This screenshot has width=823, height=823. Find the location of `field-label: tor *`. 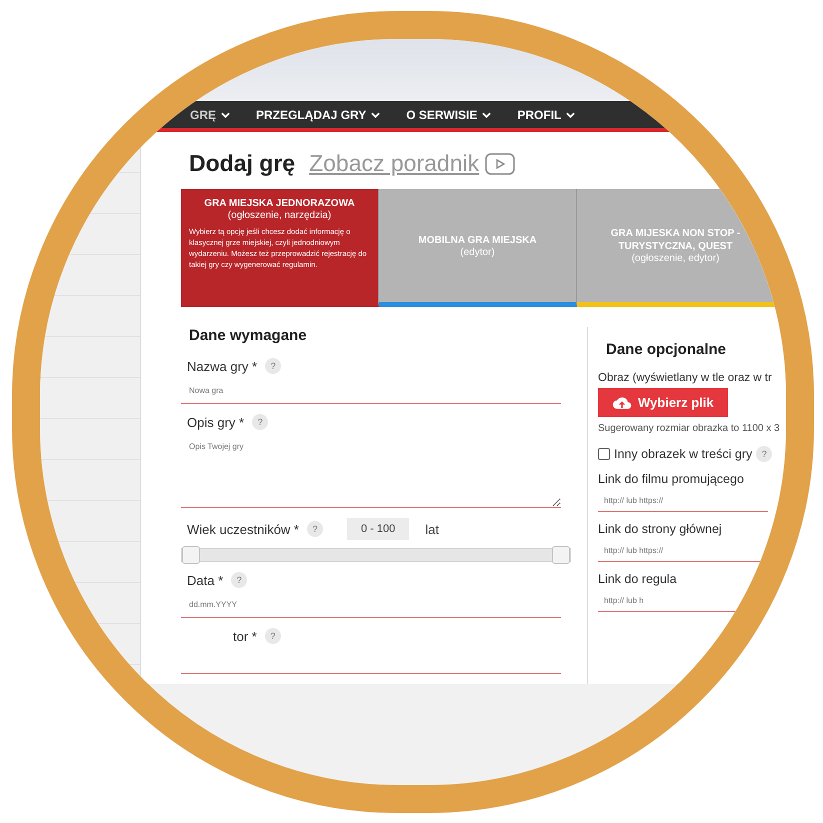

field-label: tor * is located at coordinates (245, 636).